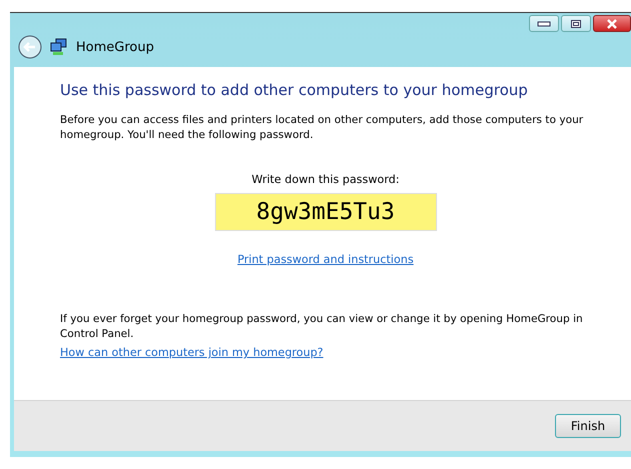 Image resolution: width=631 pixels, height=469 pixels. Describe the element at coordinates (325, 259) in the screenshot. I see `print-password-link: Print password and instructions` at that location.